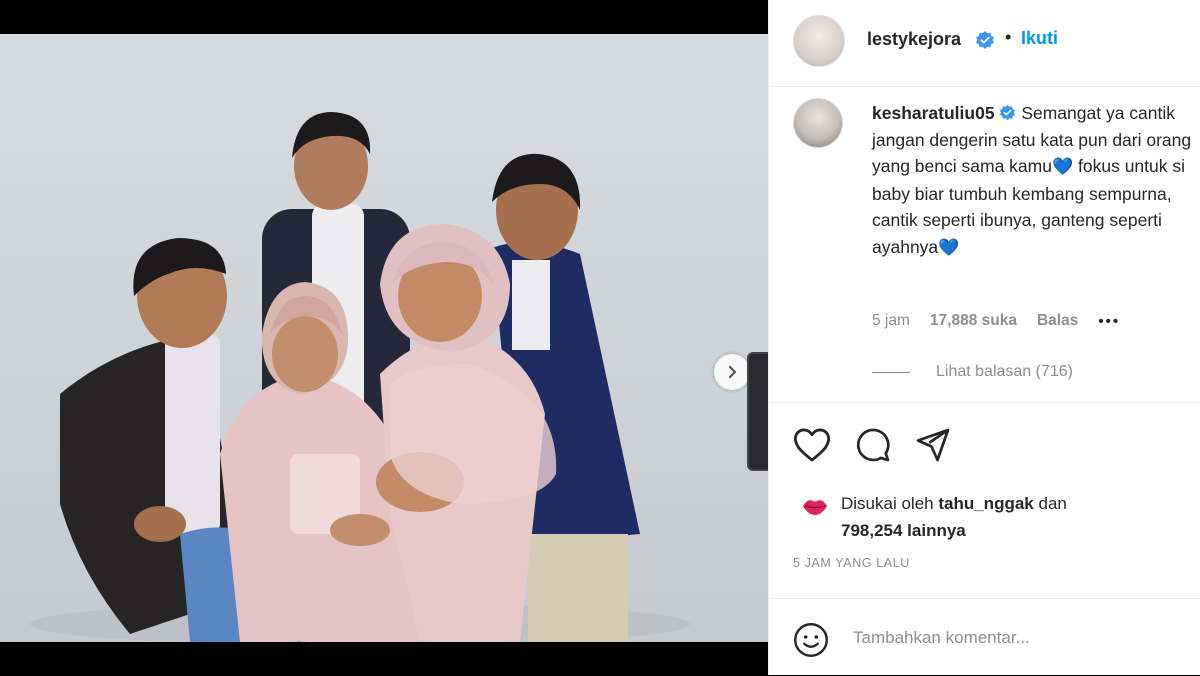  I want to click on comment-likes: 17,888 suka, so click(973, 321).